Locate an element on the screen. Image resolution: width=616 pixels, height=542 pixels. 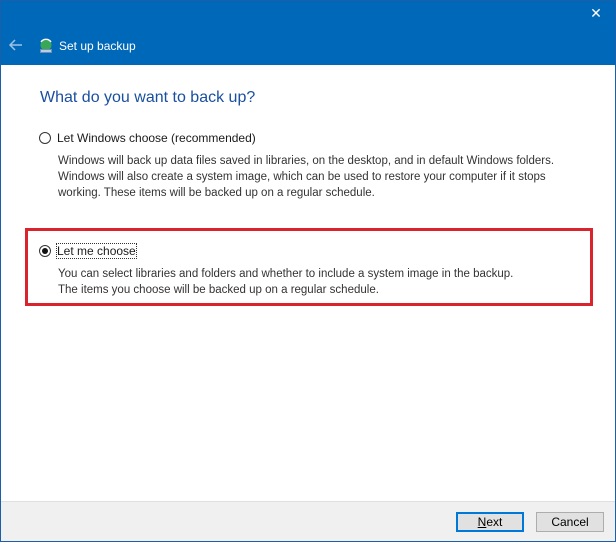
option-label: Let me choose is located at coordinates (96, 251).